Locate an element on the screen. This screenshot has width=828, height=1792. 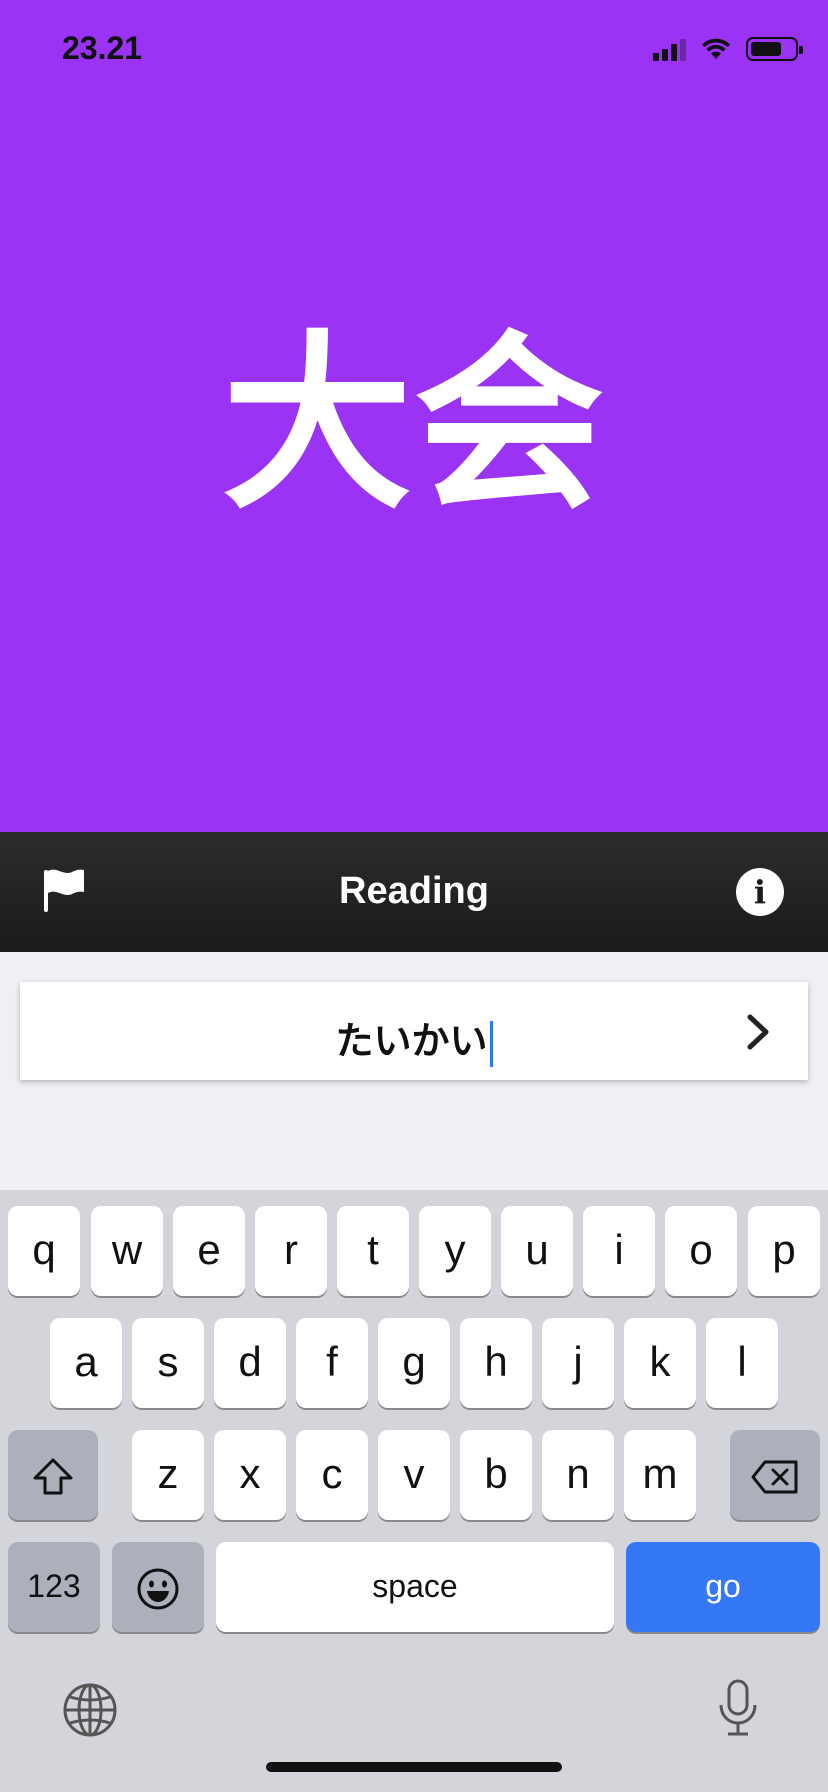
mode-title: Reading is located at coordinates (414, 891).